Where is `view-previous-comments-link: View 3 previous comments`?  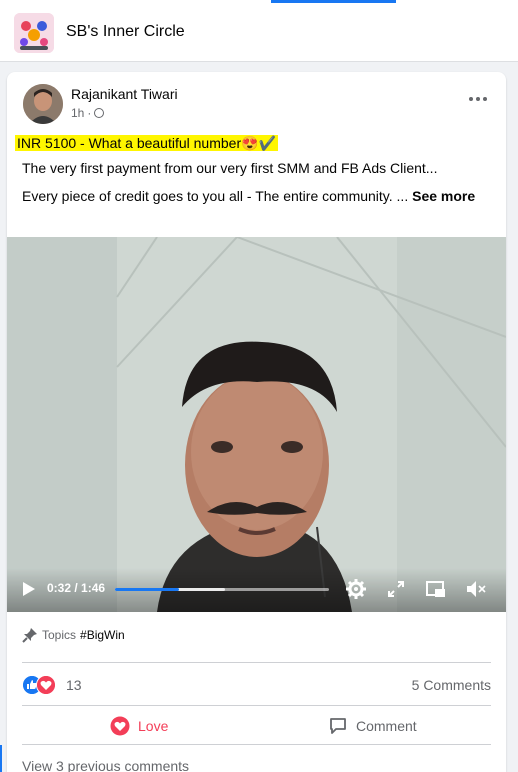 view-previous-comments-link: View 3 previous comments is located at coordinates (105, 765).